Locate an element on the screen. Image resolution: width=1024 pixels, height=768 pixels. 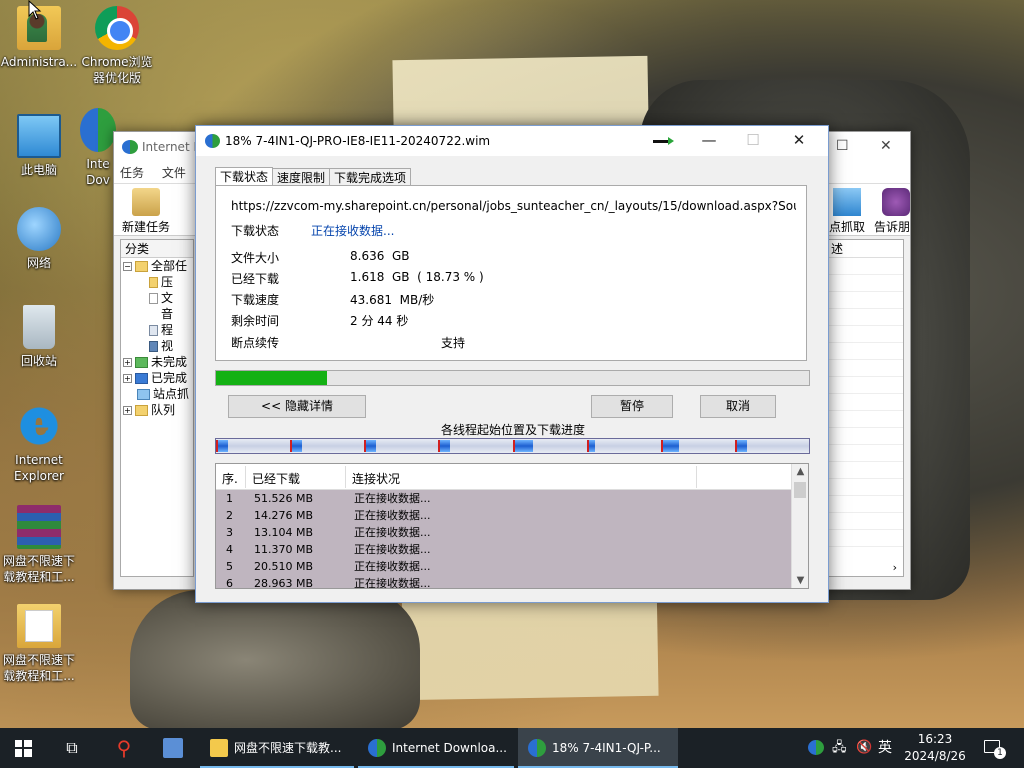
tree-item-video: 视 is located at coordinates (157, 346).